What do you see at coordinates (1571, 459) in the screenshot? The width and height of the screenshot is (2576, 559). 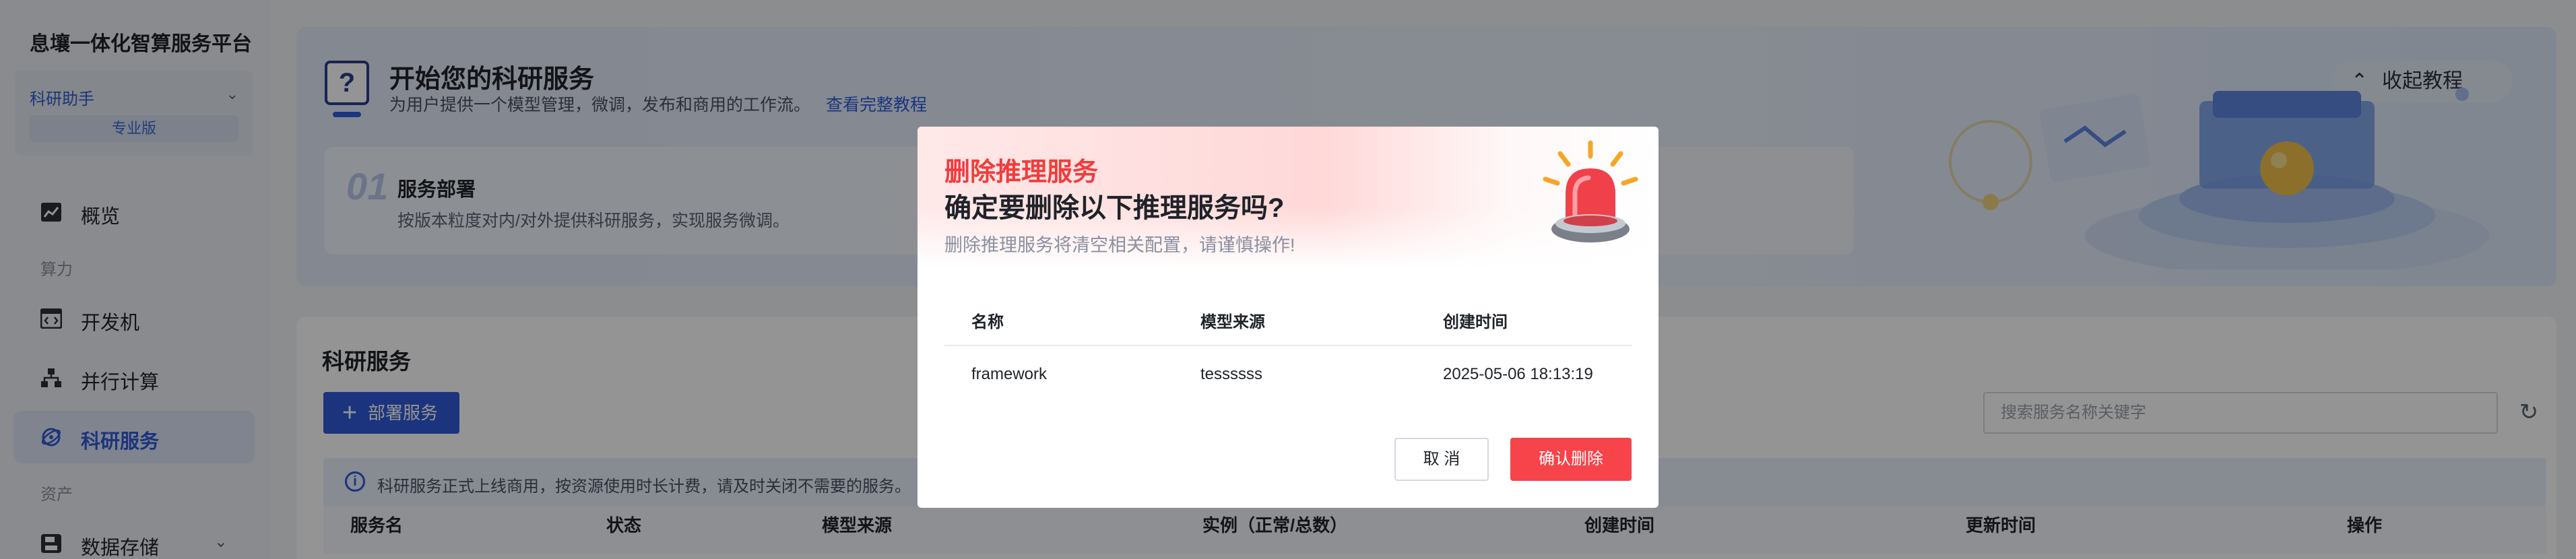 I see `confirm-delete-button: 确认删除` at bounding box center [1571, 459].